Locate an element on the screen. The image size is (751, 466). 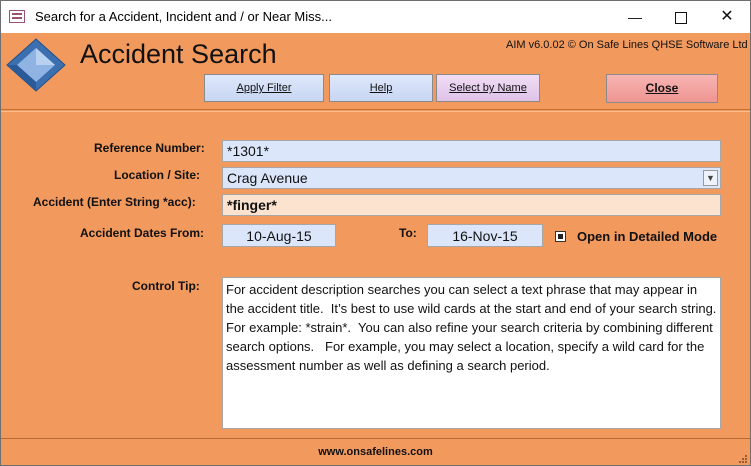
control-tip-label: Control Tip: is located at coordinates (166, 286).